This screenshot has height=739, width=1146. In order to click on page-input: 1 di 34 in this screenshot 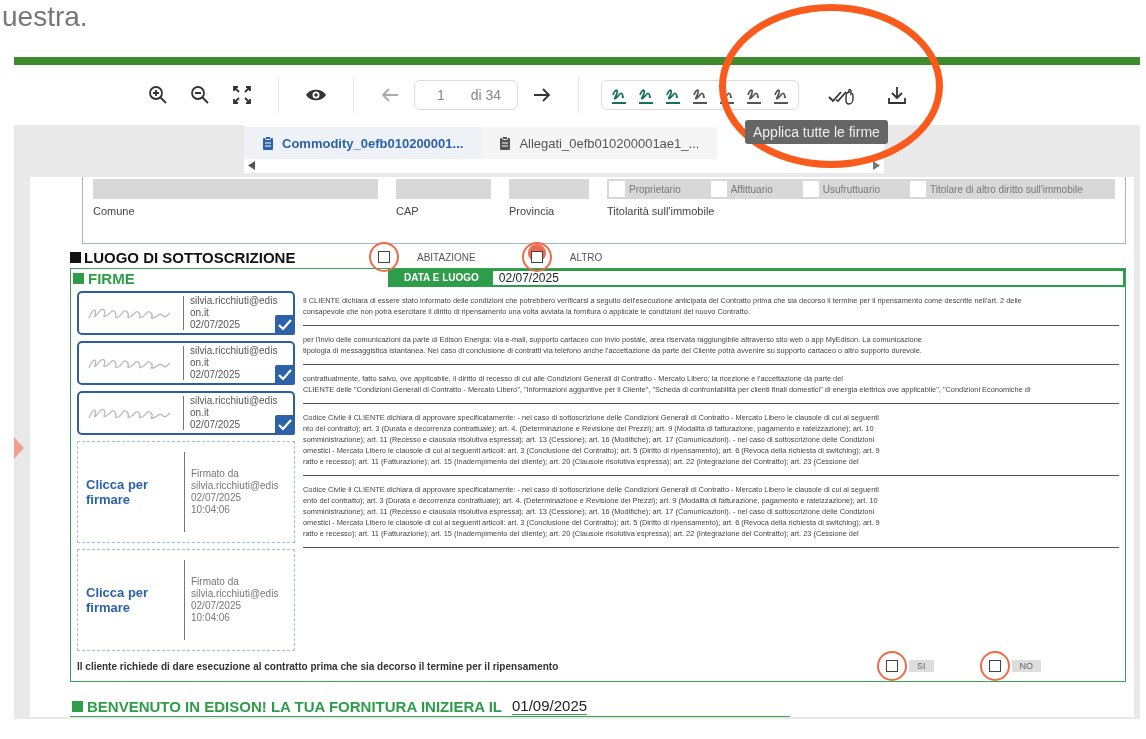, I will do `click(466, 95)`.